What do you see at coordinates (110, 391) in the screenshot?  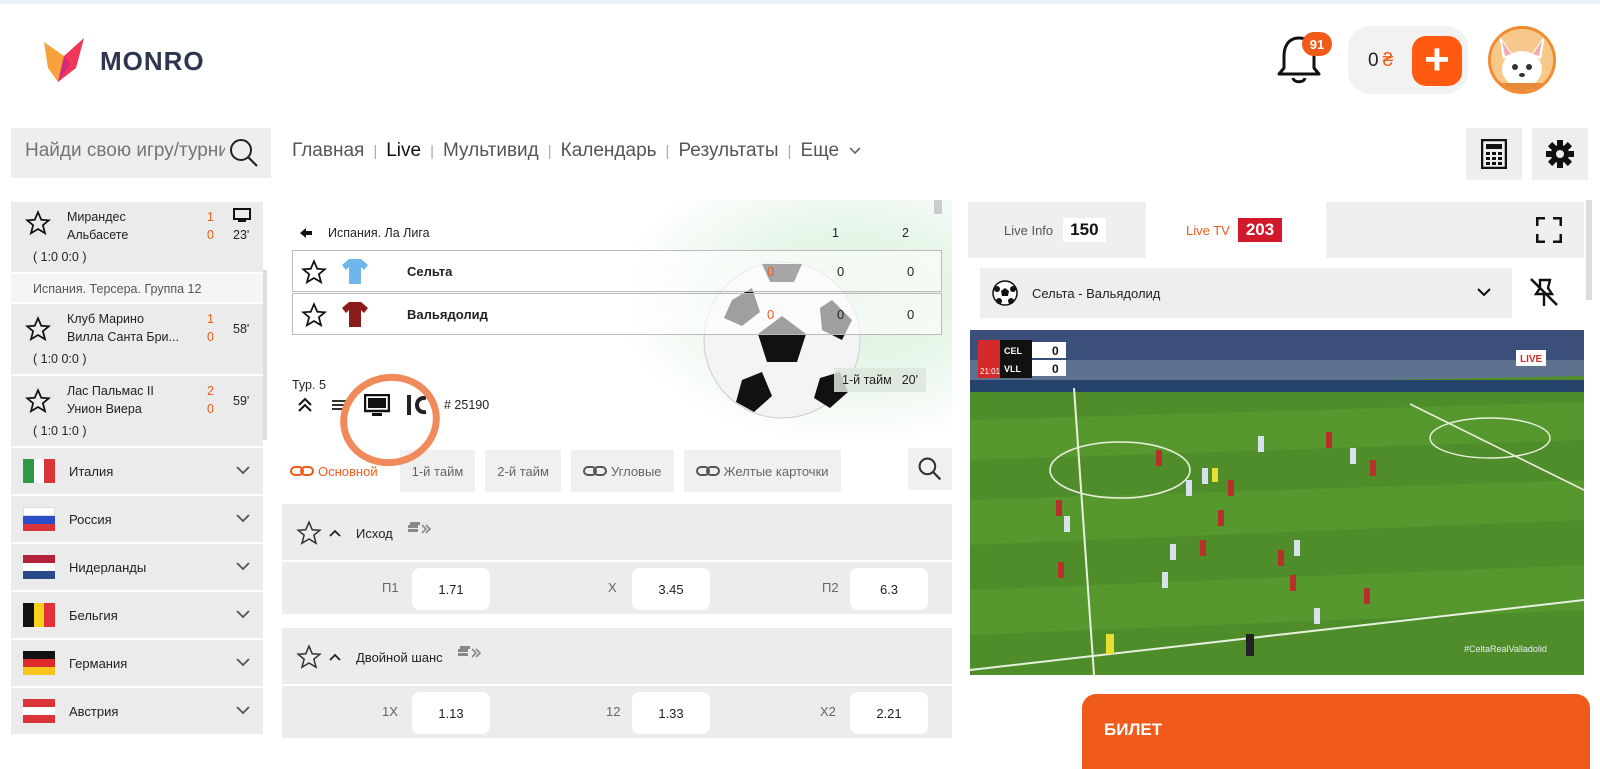 I see `match-team1: Лас Пальмас II` at bounding box center [110, 391].